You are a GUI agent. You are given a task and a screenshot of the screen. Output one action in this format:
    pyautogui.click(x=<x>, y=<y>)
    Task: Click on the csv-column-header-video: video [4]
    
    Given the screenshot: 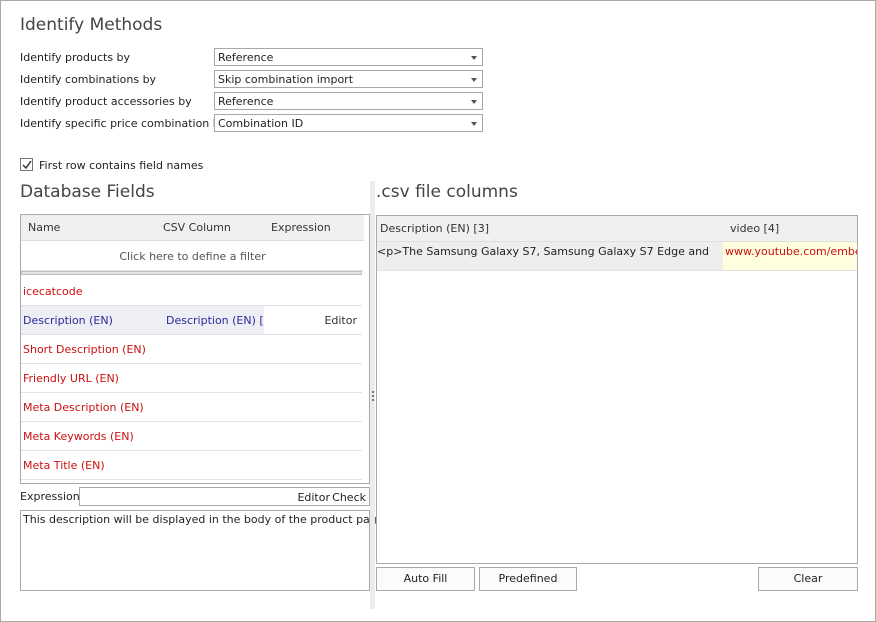 What is the action you would take?
    pyautogui.click(x=754, y=228)
    